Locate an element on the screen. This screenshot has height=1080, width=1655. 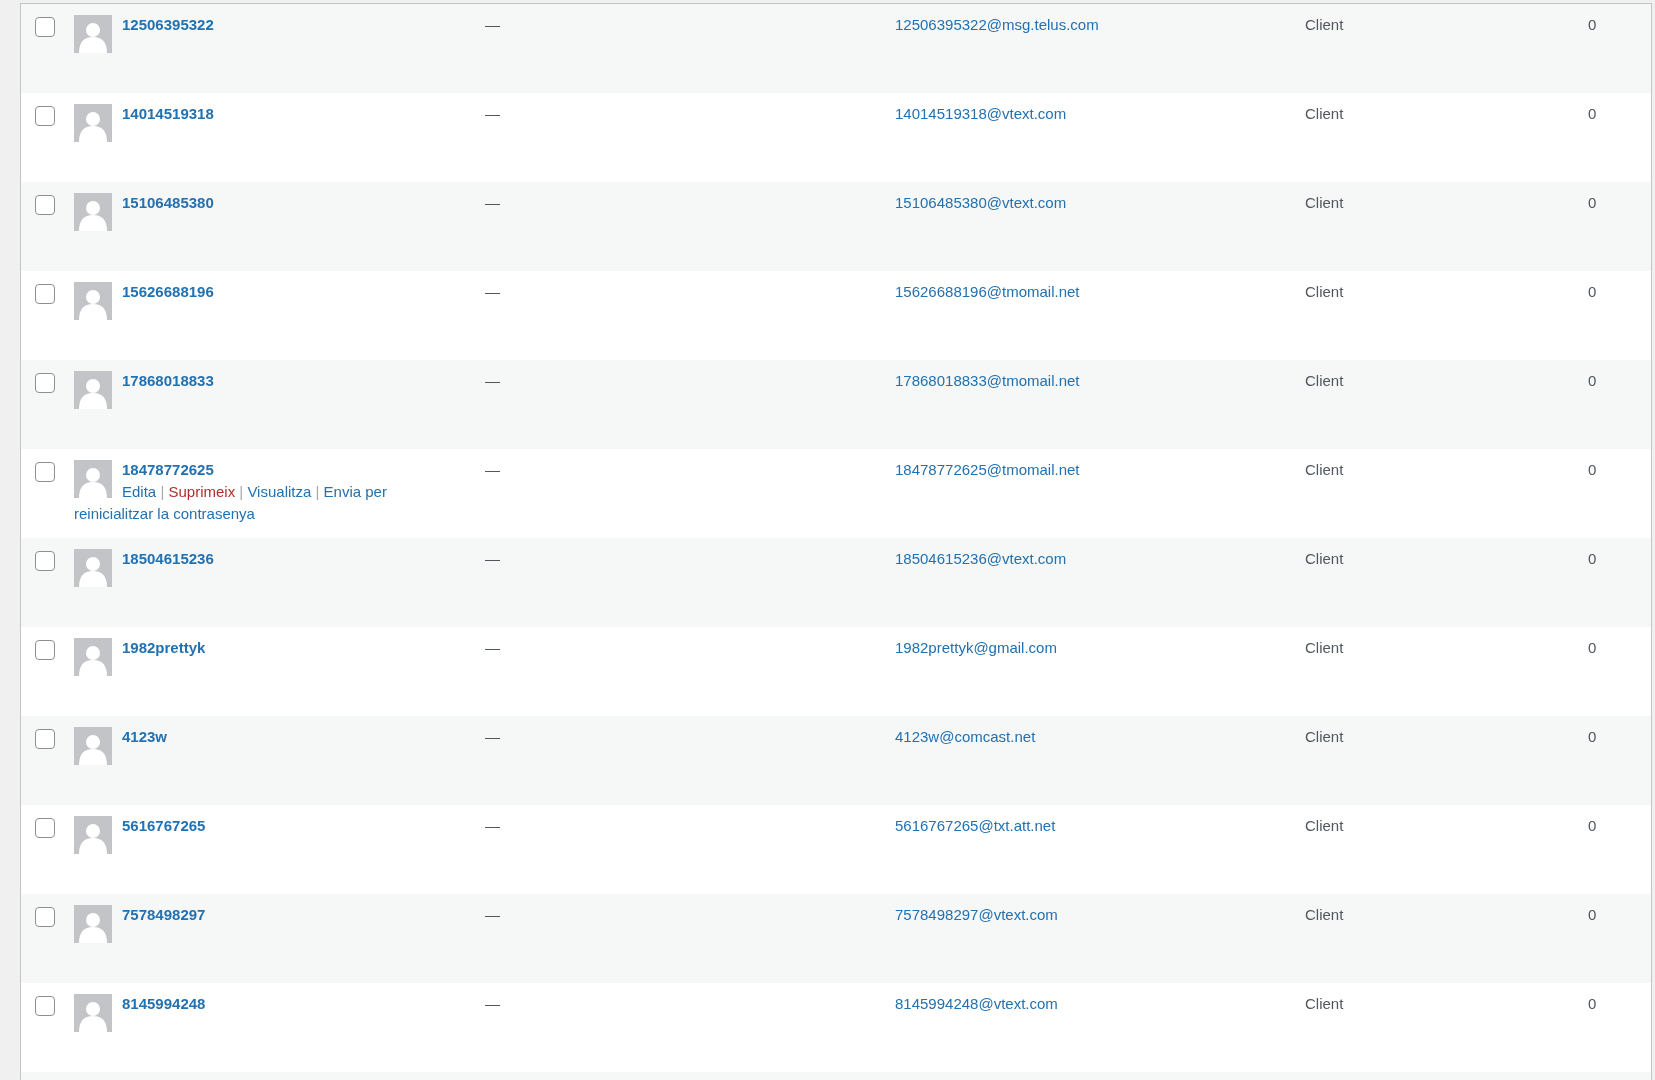
username-link: 18478772625 is located at coordinates (168, 470).